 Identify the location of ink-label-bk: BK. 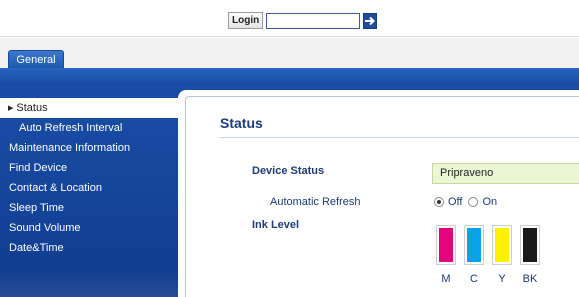
(530, 279).